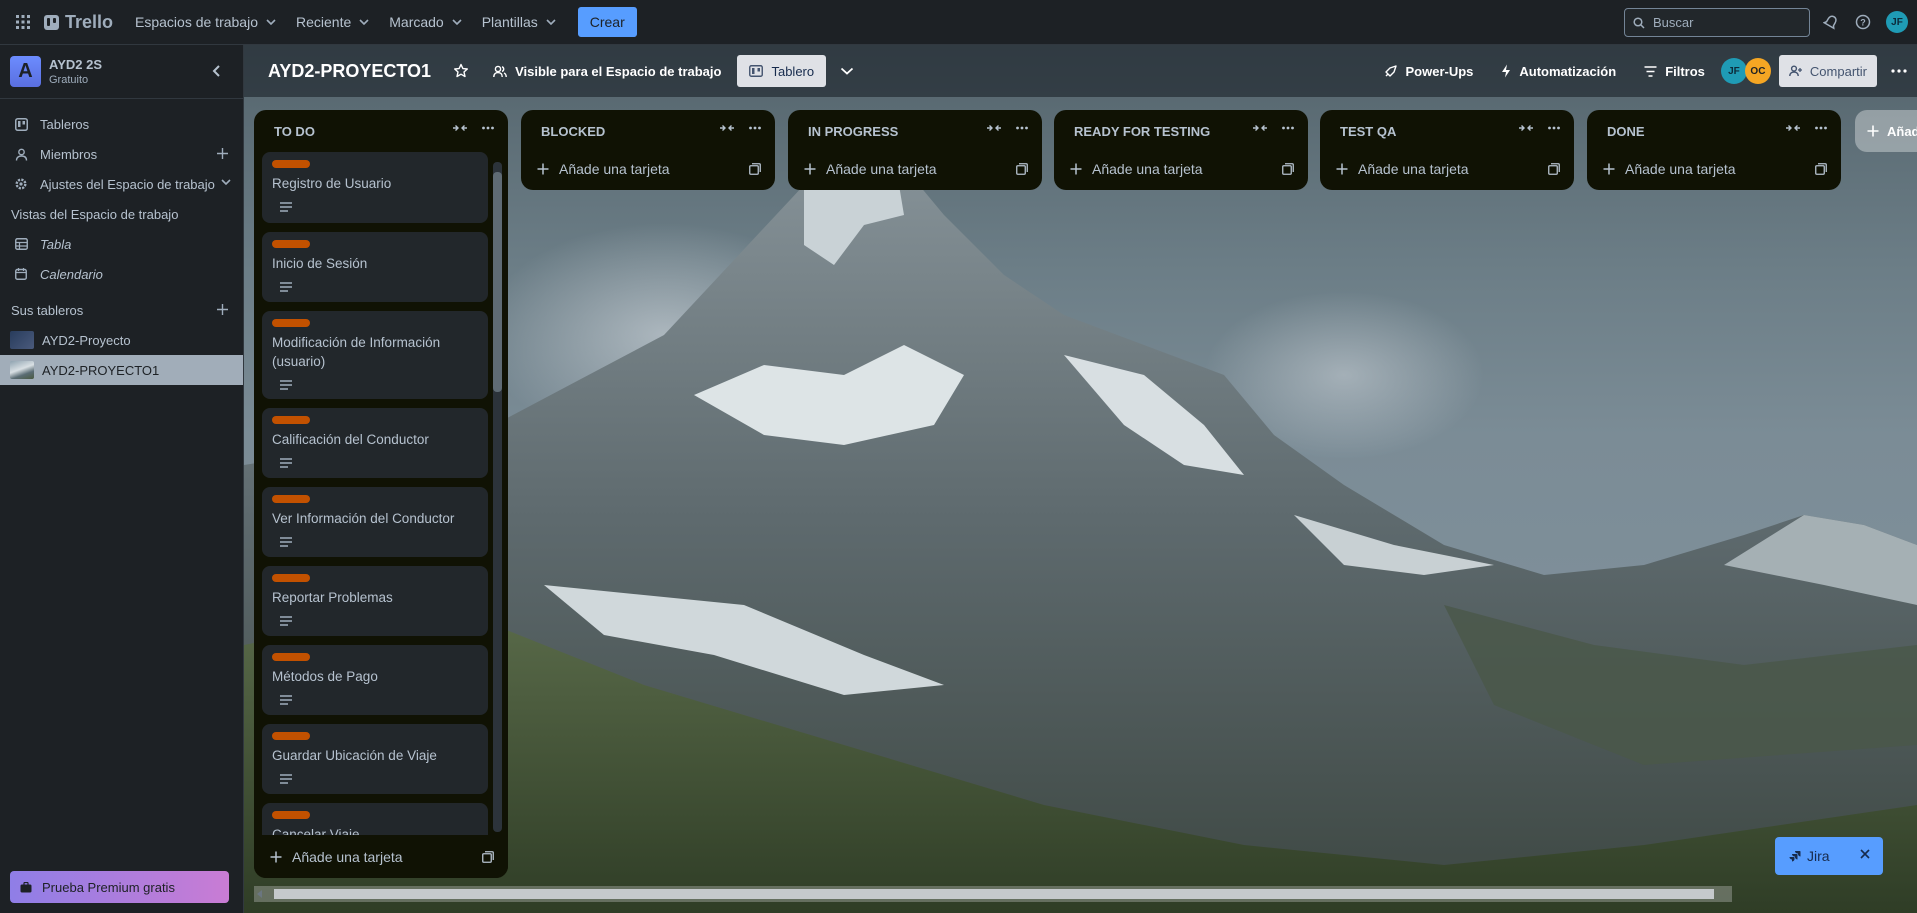 The image size is (1917, 913). I want to click on search-box, so click(1717, 22).